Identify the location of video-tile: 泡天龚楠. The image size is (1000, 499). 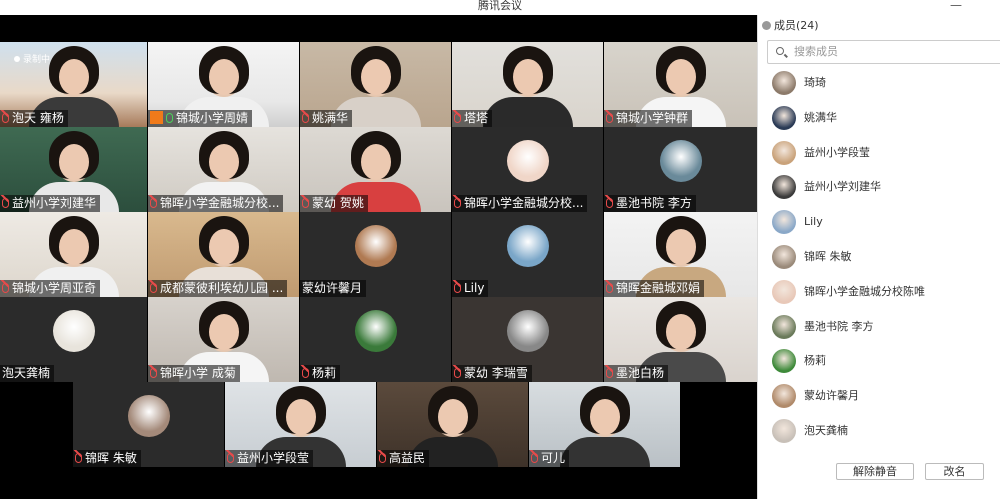
(73, 339).